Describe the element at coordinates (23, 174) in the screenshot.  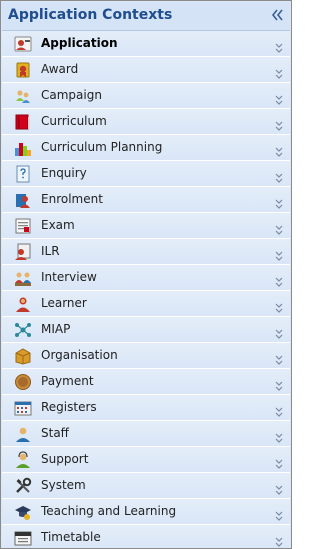
I see `enquiry-icon` at that location.